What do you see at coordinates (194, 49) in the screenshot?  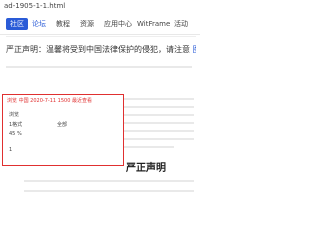 I see `article-title-suffix: 图` at bounding box center [194, 49].